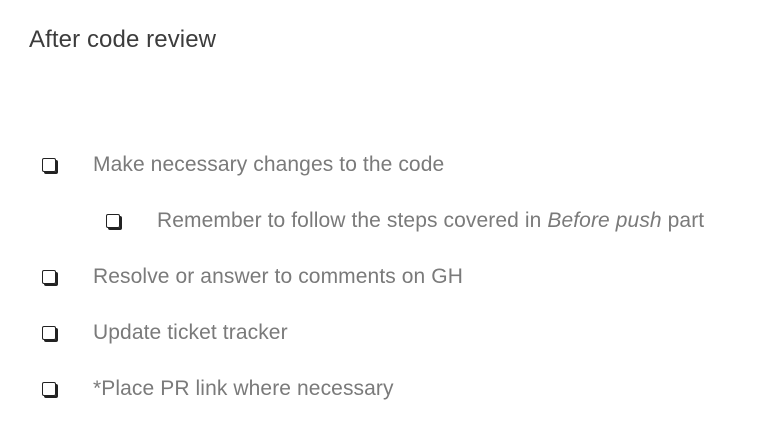  I want to click on checklist-item: Update ticket tracker, so click(165, 333).